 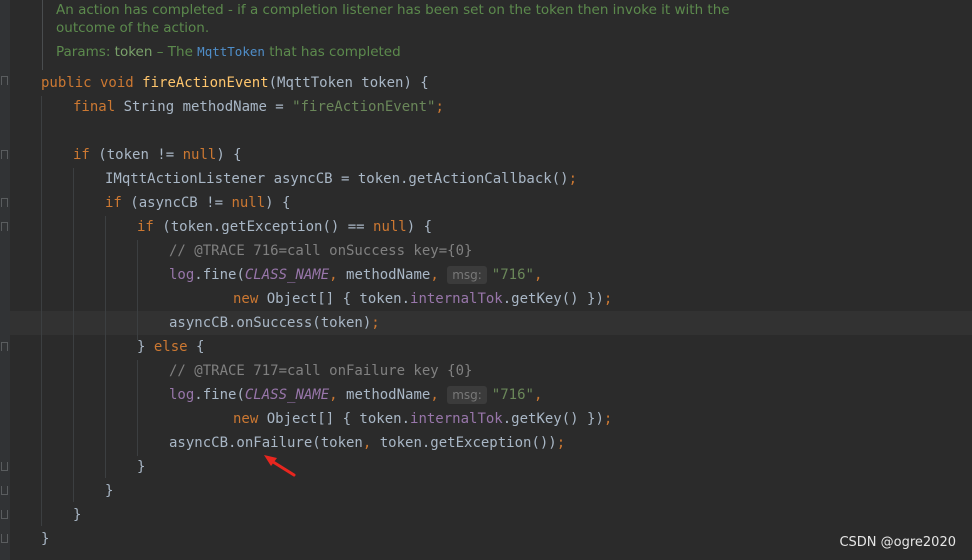 What do you see at coordinates (5, 280) in the screenshot?
I see `editor-gutter` at bounding box center [5, 280].